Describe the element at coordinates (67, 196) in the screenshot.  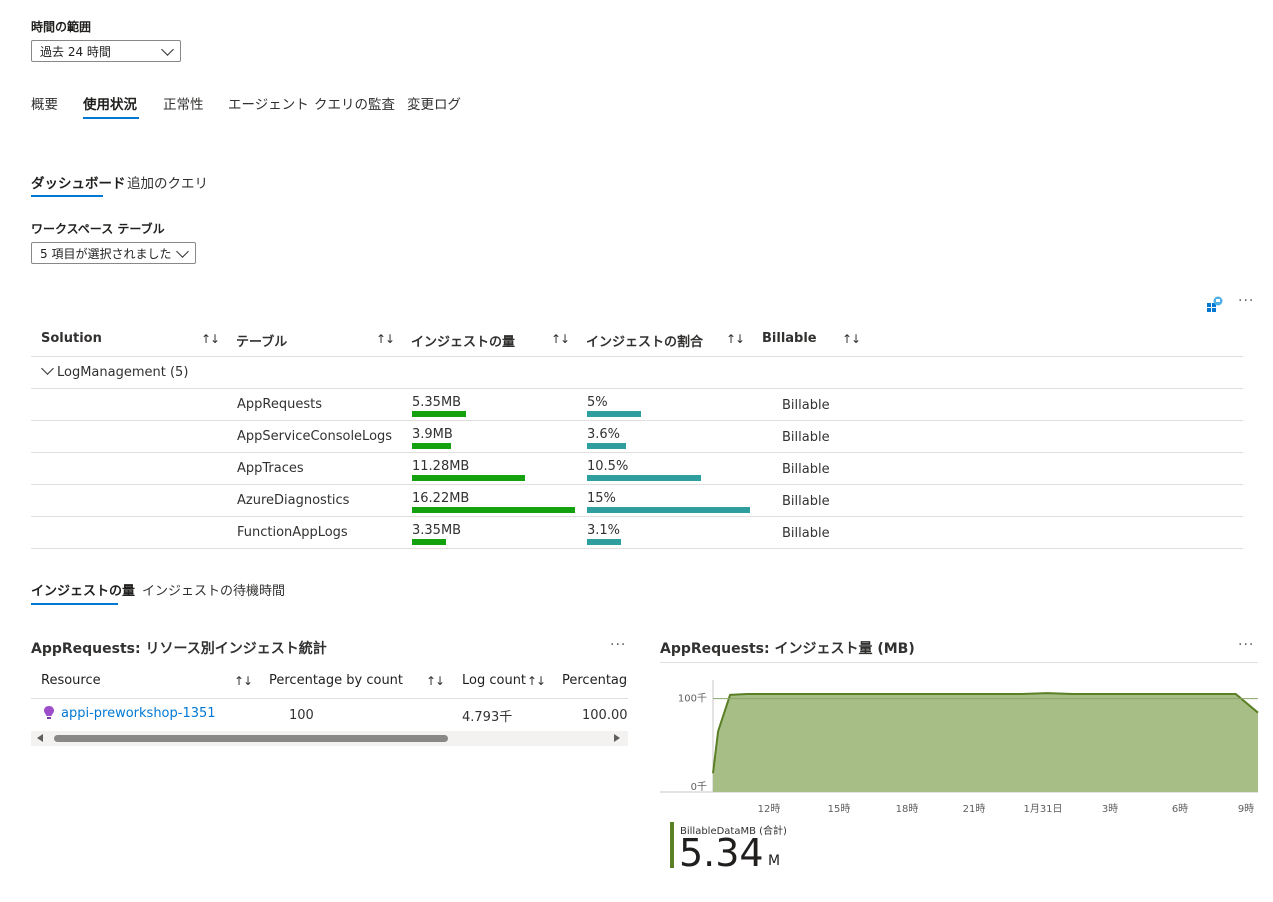
I see `tab-dashboard-underline` at that location.